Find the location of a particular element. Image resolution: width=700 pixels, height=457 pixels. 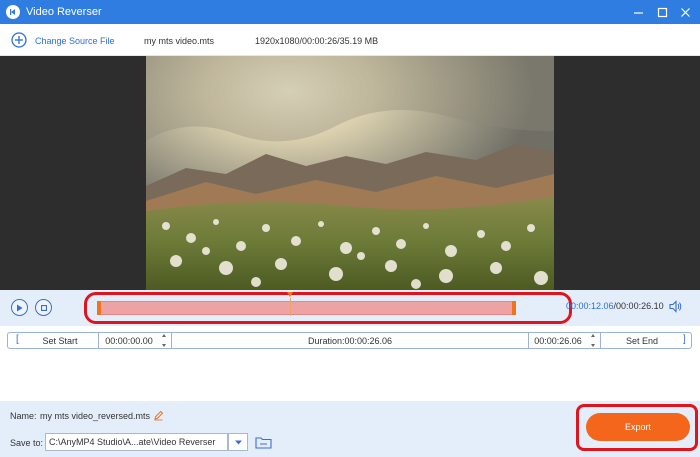

save-path-dropdown is located at coordinates (238, 442).